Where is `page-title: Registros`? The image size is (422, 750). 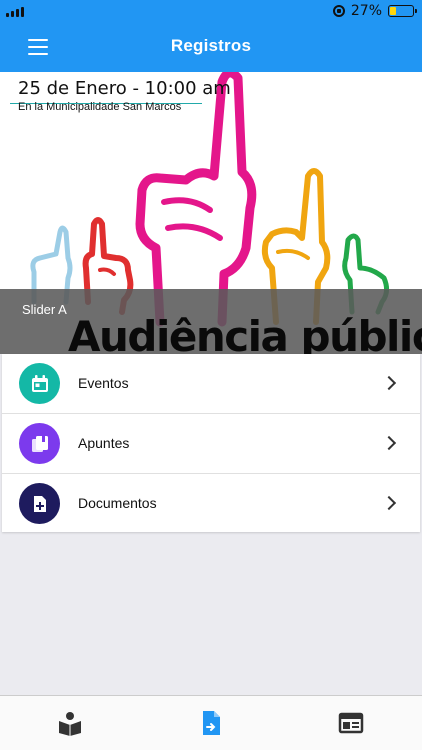
page-title: Registros is located at coordinates (211, 45).